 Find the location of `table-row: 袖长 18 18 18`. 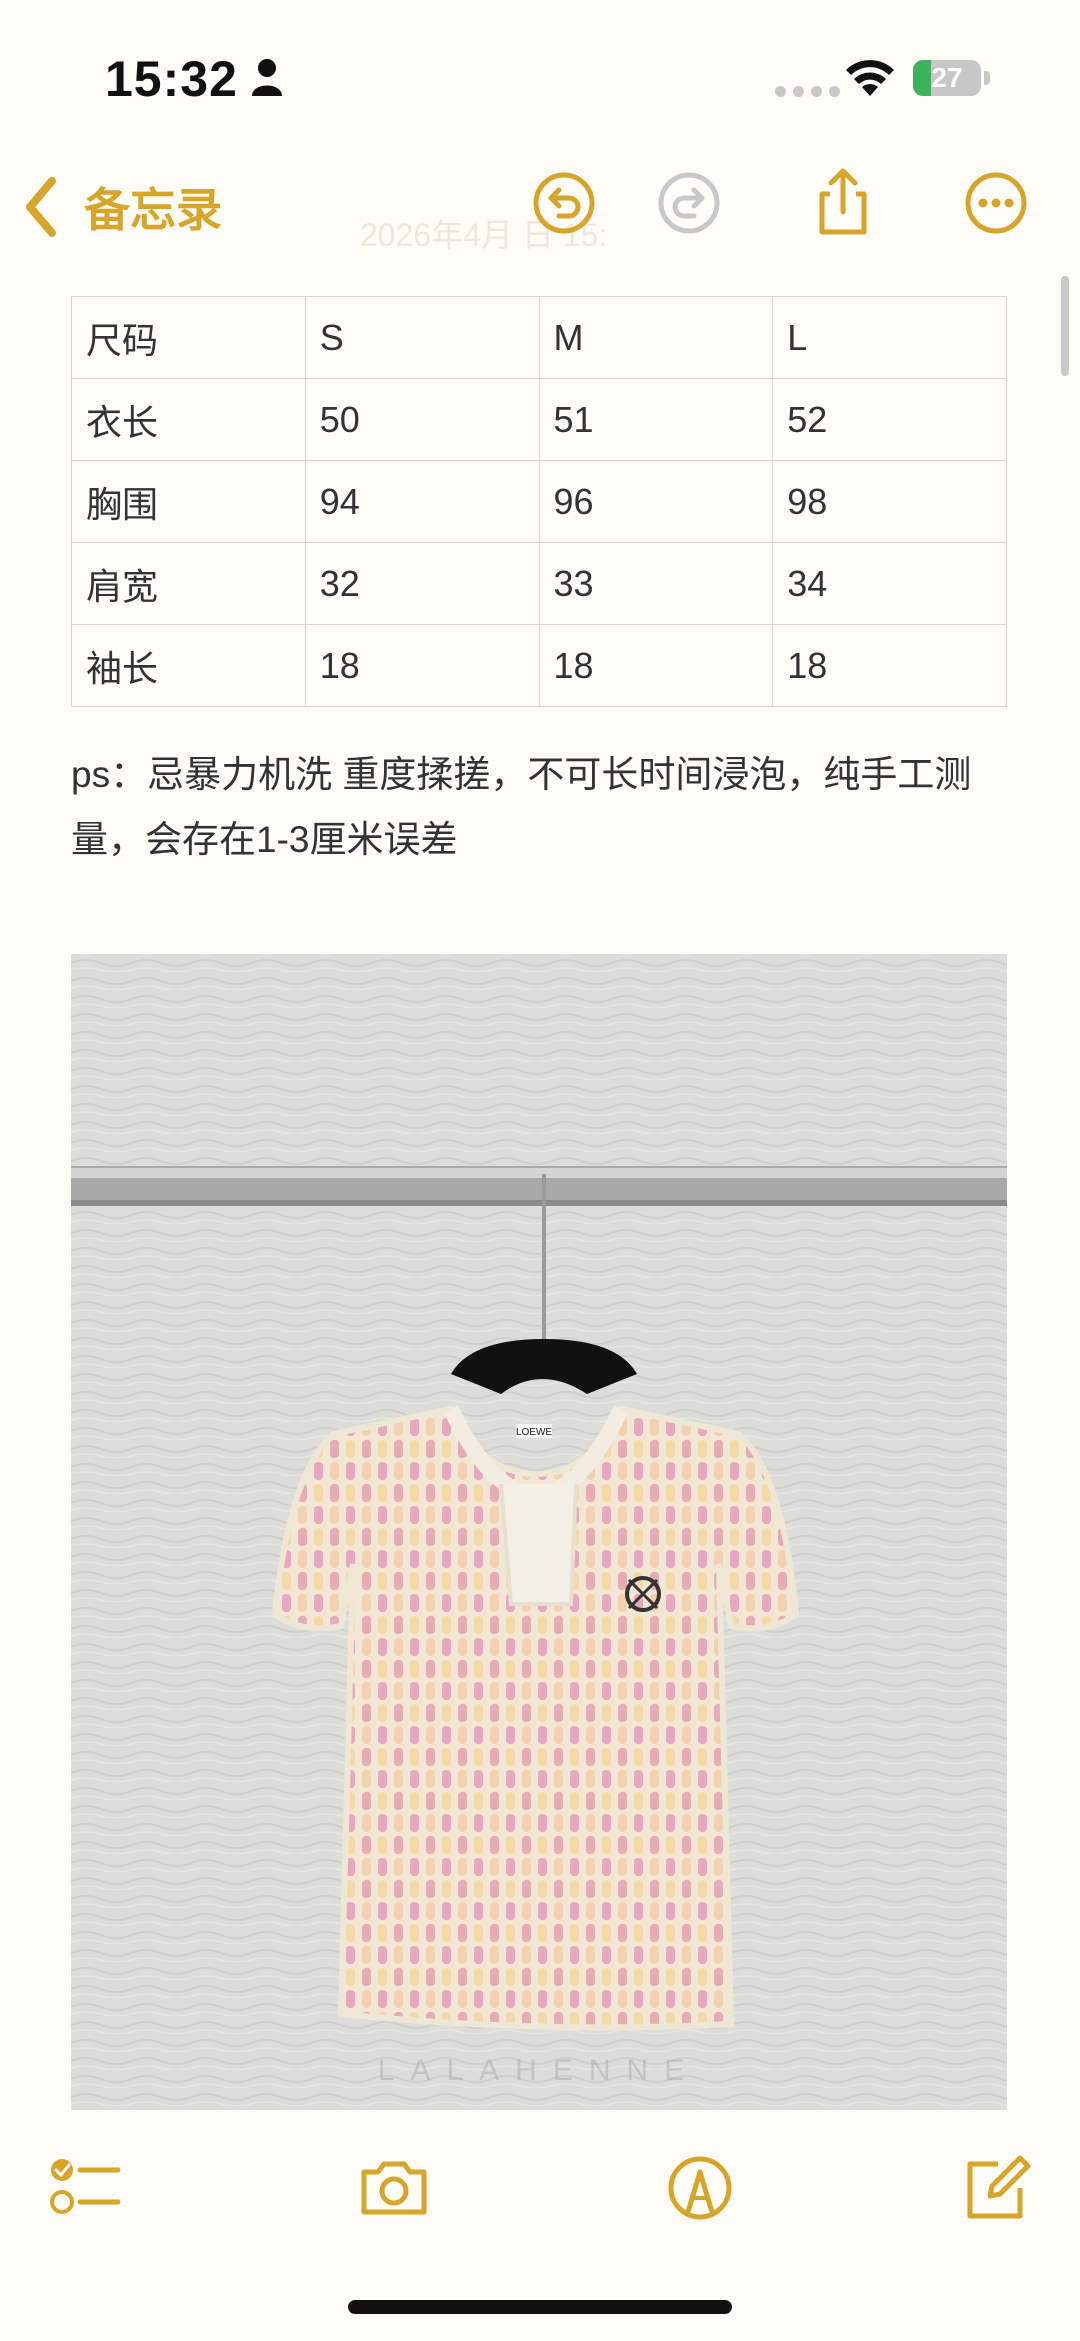

table-row: 袖长 18 18 18 is located at coordinates (539, 665).